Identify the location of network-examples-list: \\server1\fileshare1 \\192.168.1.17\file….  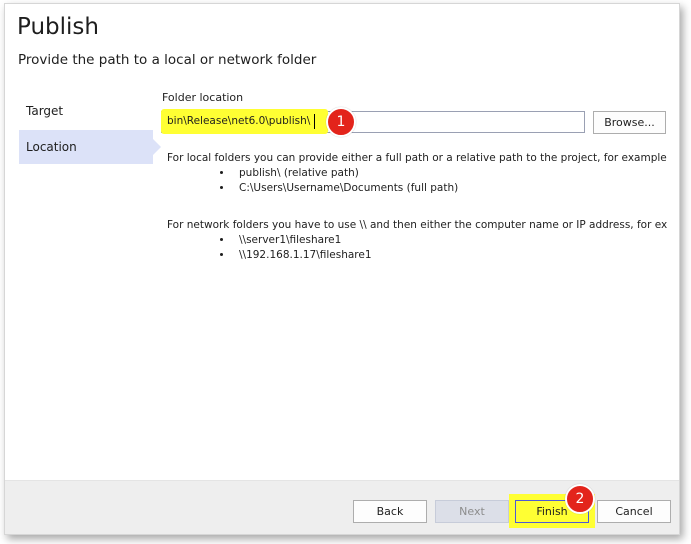
(417, 248).